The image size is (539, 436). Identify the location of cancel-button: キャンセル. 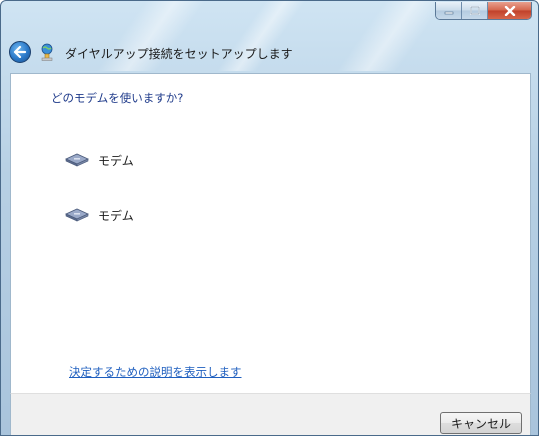
(481, 423).